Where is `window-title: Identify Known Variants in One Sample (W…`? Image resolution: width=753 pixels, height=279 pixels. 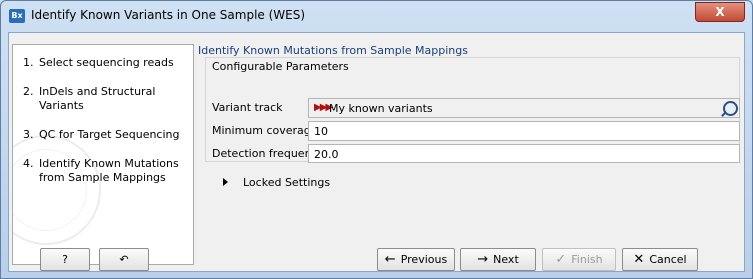
window-title: Identify Known Variants in One Sample (W… is located at coordinates (168, 15).